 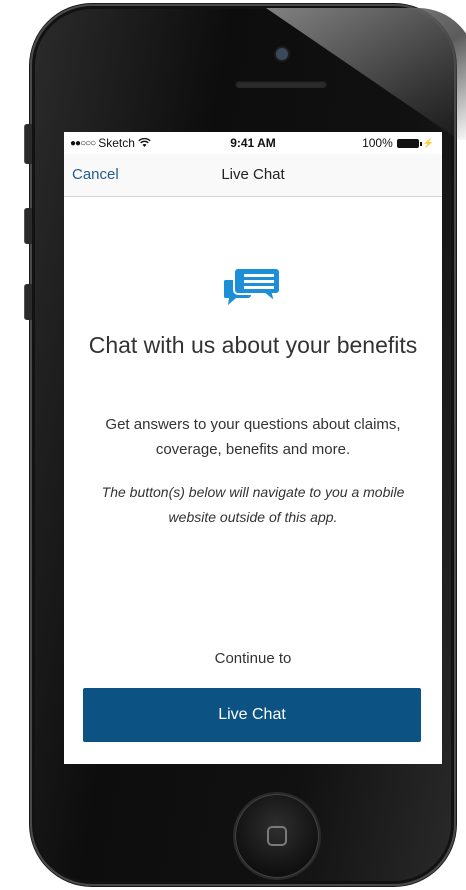 I want to click on continue-label: Continue to, so click(x=253, y=658).